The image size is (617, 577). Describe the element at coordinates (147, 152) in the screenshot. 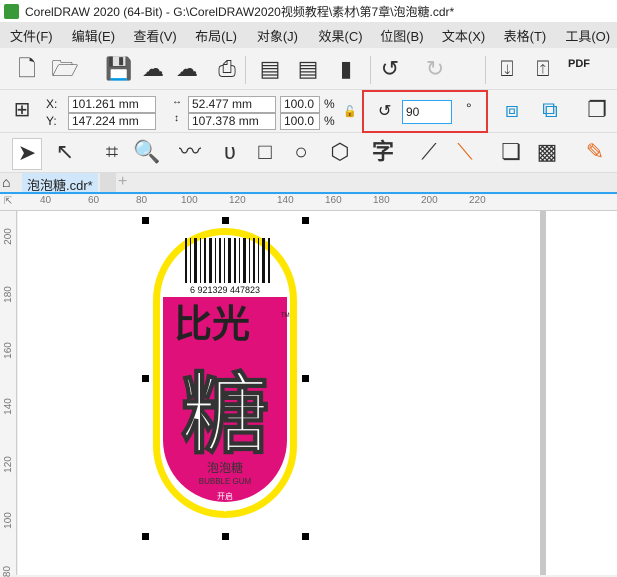

I see `zoom-tool-icon: 🔍` at that location.